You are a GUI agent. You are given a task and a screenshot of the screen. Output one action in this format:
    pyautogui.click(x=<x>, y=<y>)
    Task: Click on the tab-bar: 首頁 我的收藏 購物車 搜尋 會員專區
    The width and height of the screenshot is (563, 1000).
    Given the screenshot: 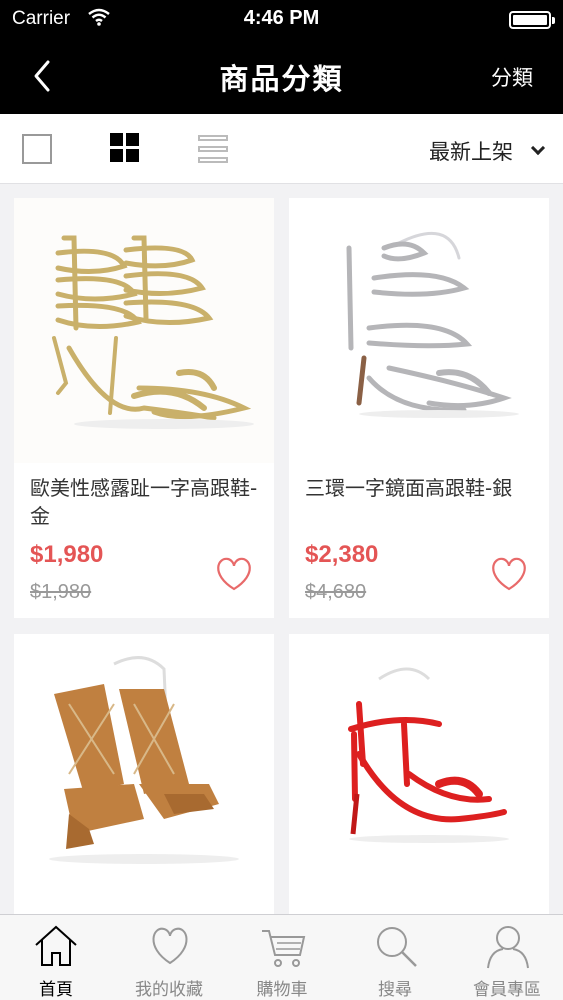 What is the action you would take?
    pyautogui.click(x=281, y=957)
    